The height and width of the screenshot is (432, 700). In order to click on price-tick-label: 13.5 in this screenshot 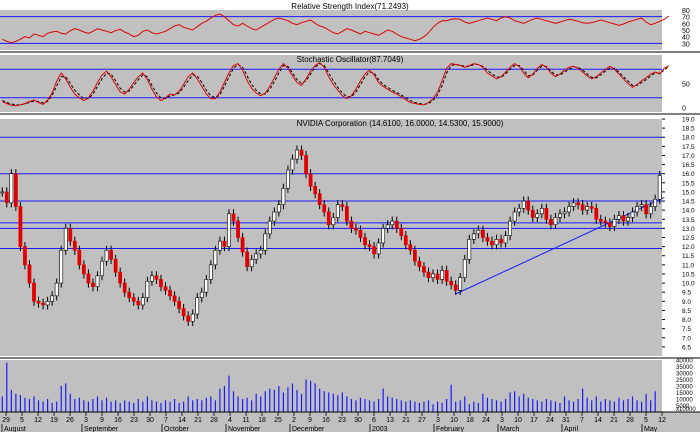, I will do `click(688, 220)`.